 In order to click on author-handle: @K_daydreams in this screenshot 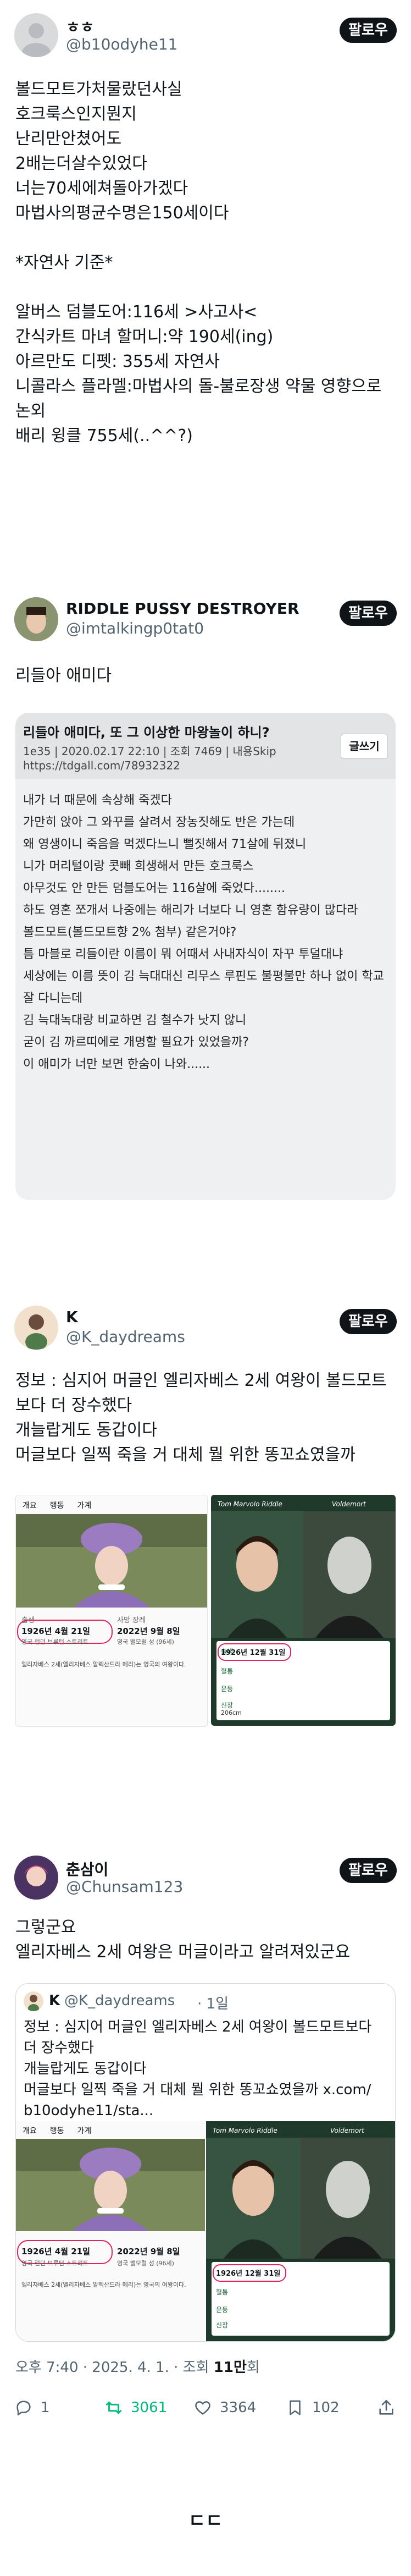, I will do `click(125, 1337)`.